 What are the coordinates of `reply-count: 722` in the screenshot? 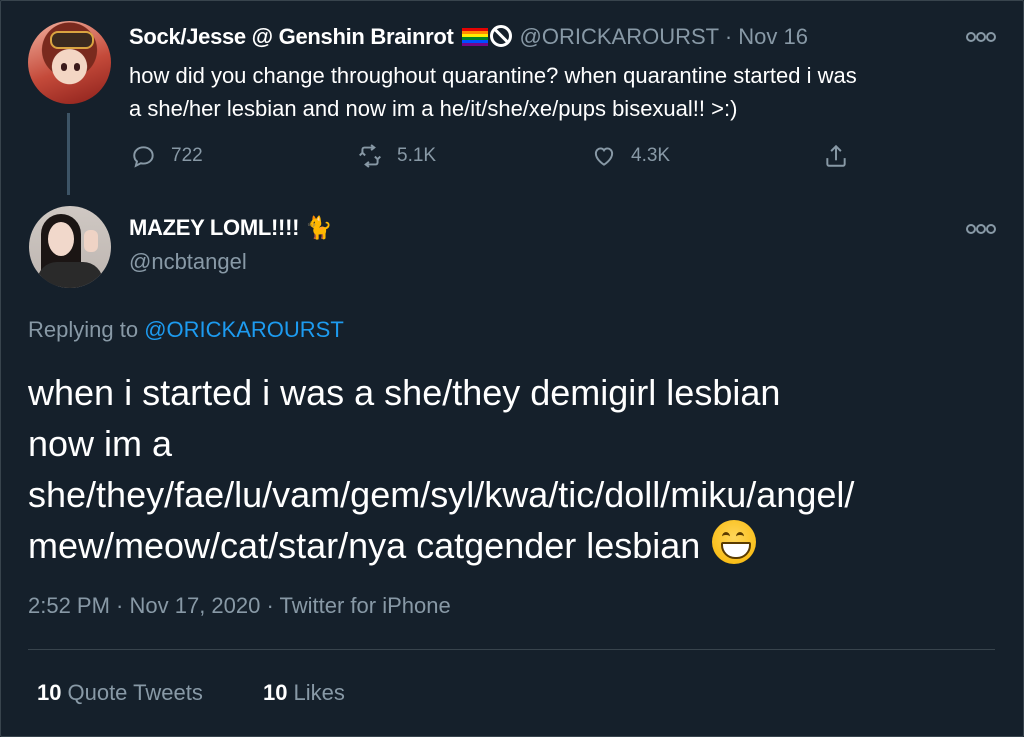 It's located at (187, 155).